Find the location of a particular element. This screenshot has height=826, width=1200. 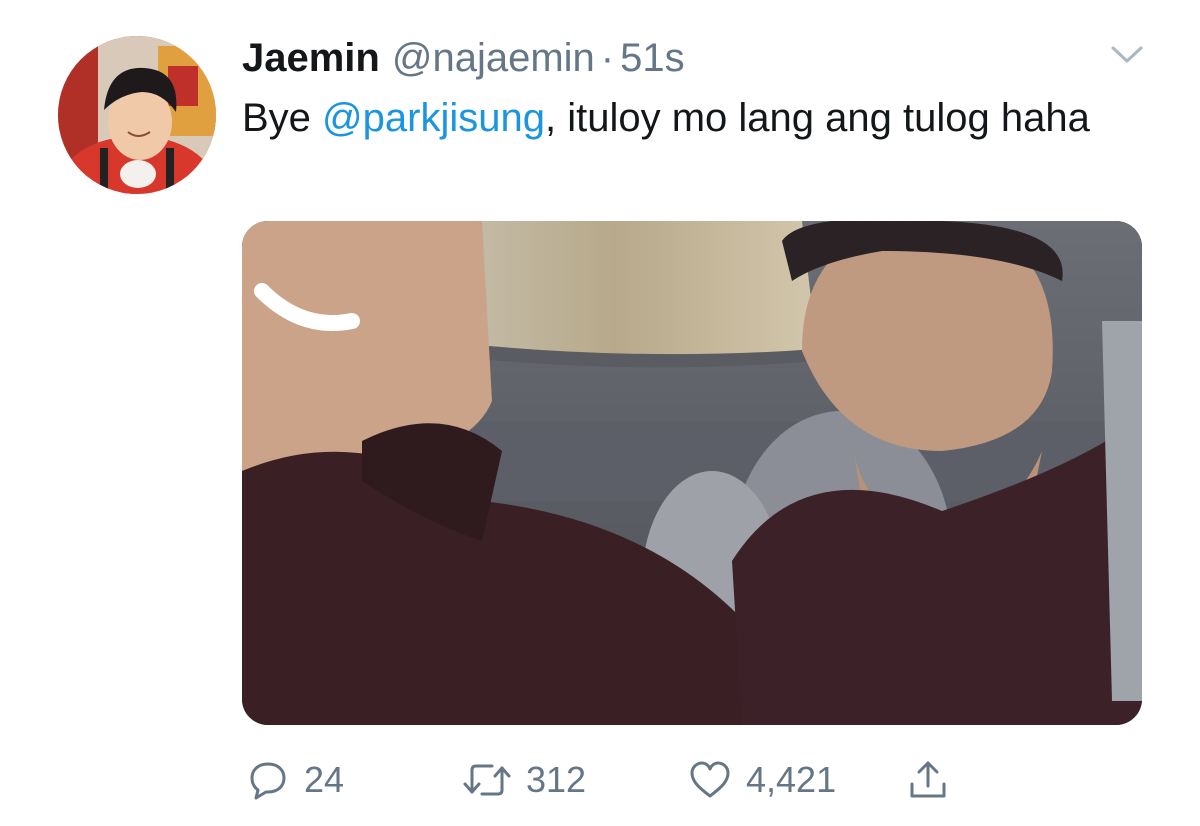

like-button: 4,421 is located at coordinates (762, 780).